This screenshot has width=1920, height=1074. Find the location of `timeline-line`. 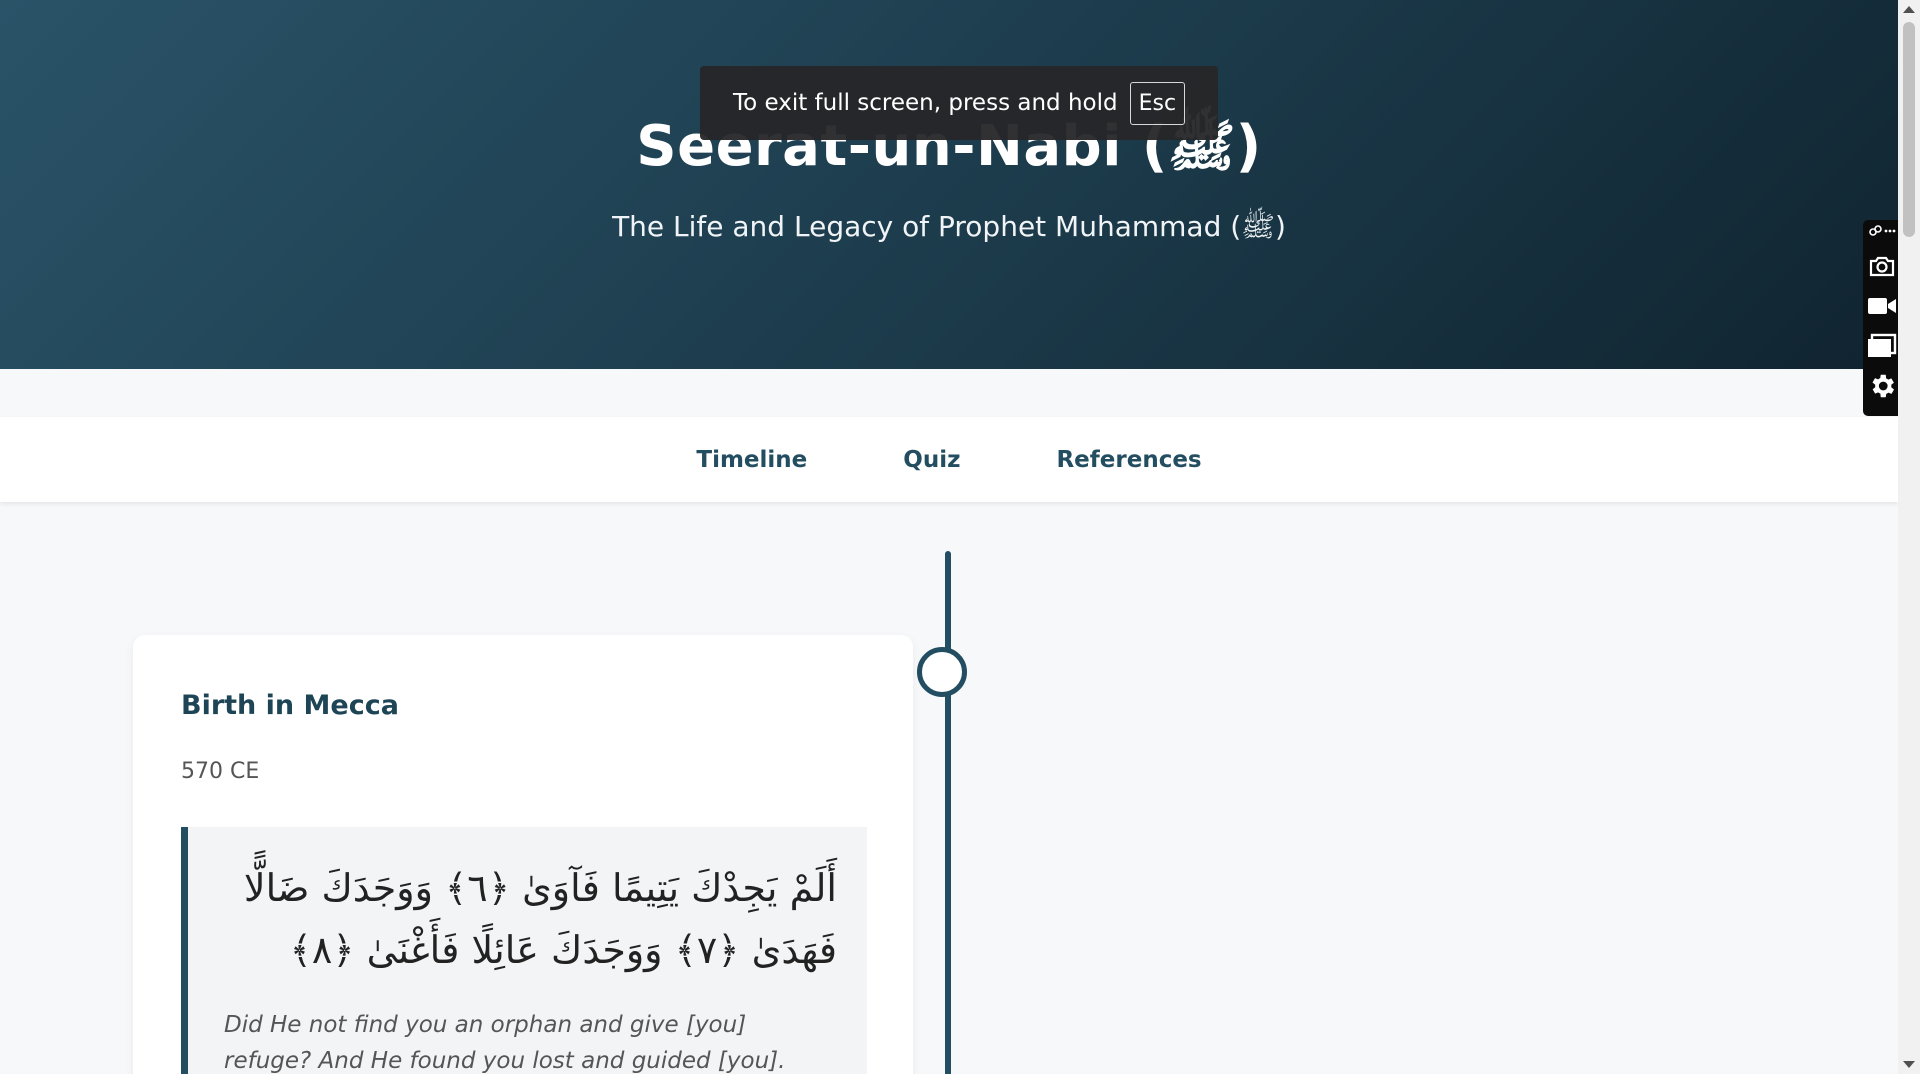

timeline-line is located at coordinates (948, 812).